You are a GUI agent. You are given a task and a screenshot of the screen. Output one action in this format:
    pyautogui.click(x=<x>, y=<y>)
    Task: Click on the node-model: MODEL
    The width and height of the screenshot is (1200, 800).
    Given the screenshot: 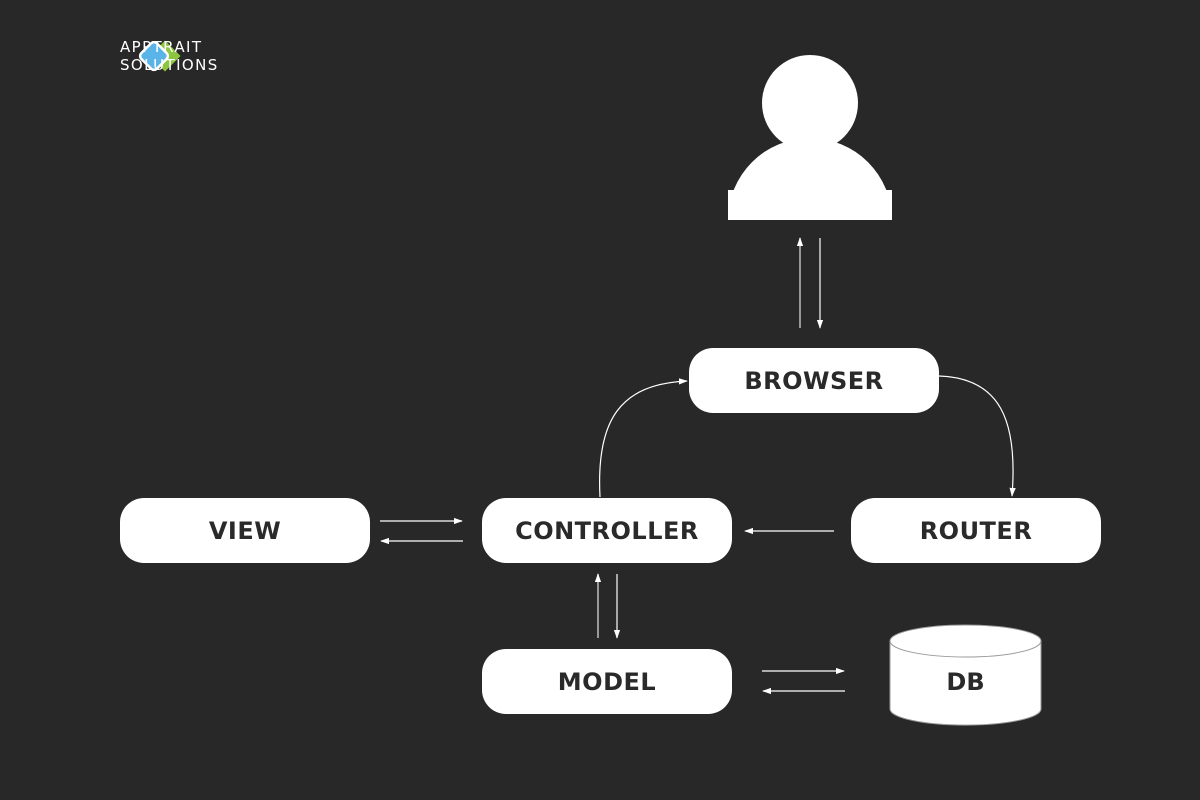 What is the action you would take?
    pyautogui.click(x=607, y=681)
    